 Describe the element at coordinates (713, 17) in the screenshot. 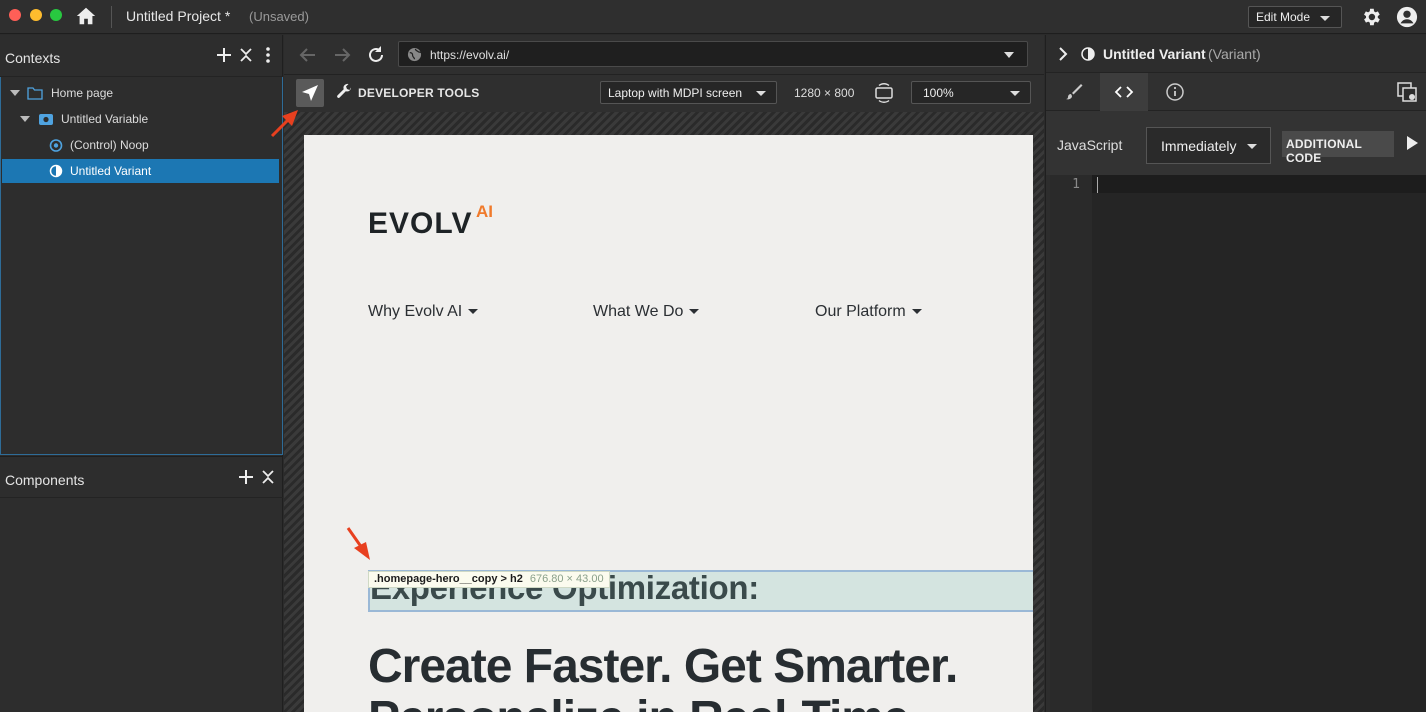

I see `title-bar: Untitled Project * (Unsaved) Edit Mode` at that location.